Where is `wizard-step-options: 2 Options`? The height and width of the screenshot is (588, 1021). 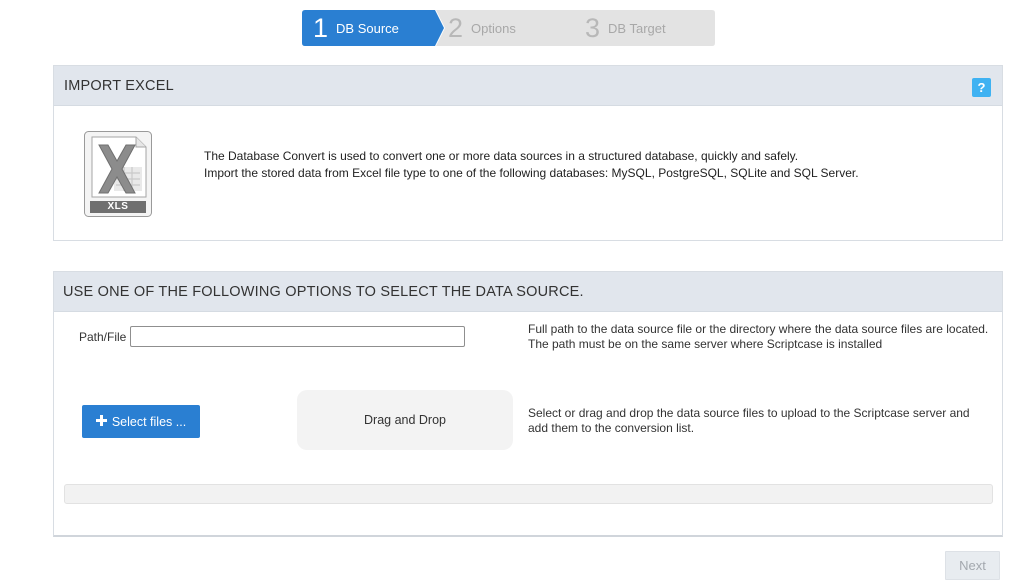 wizard-step-options: 2 Options is located at coordinates (509, 28).